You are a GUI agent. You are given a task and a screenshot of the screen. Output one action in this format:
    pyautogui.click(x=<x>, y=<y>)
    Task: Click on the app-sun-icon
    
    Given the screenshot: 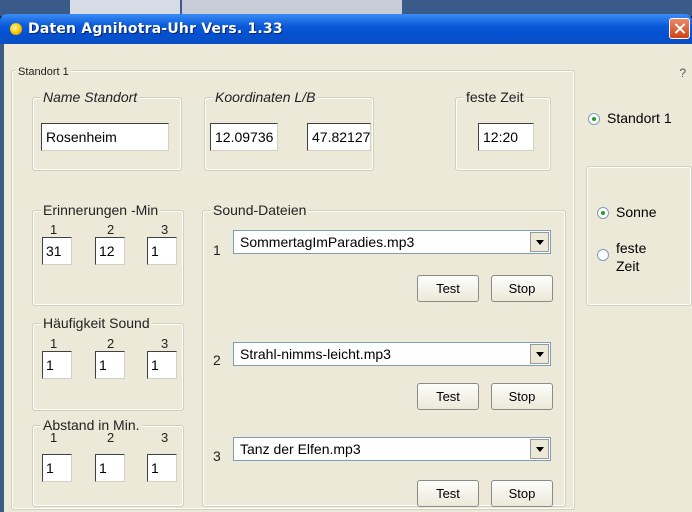 What is the action you would take?
    pyautogui.click(x=16, y=29)
    